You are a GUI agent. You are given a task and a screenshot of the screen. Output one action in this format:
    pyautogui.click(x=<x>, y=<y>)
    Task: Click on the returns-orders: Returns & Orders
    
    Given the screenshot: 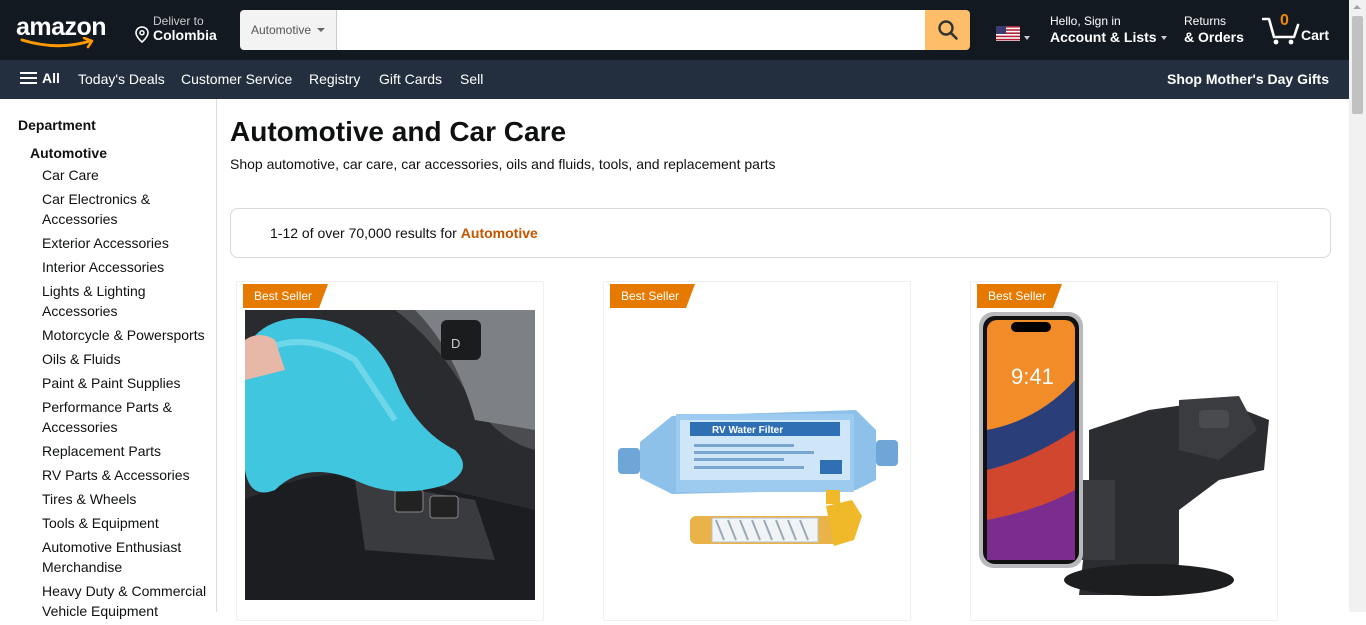 What is the action you would take?
    pyautogui.click(x=1214, y=29)
    